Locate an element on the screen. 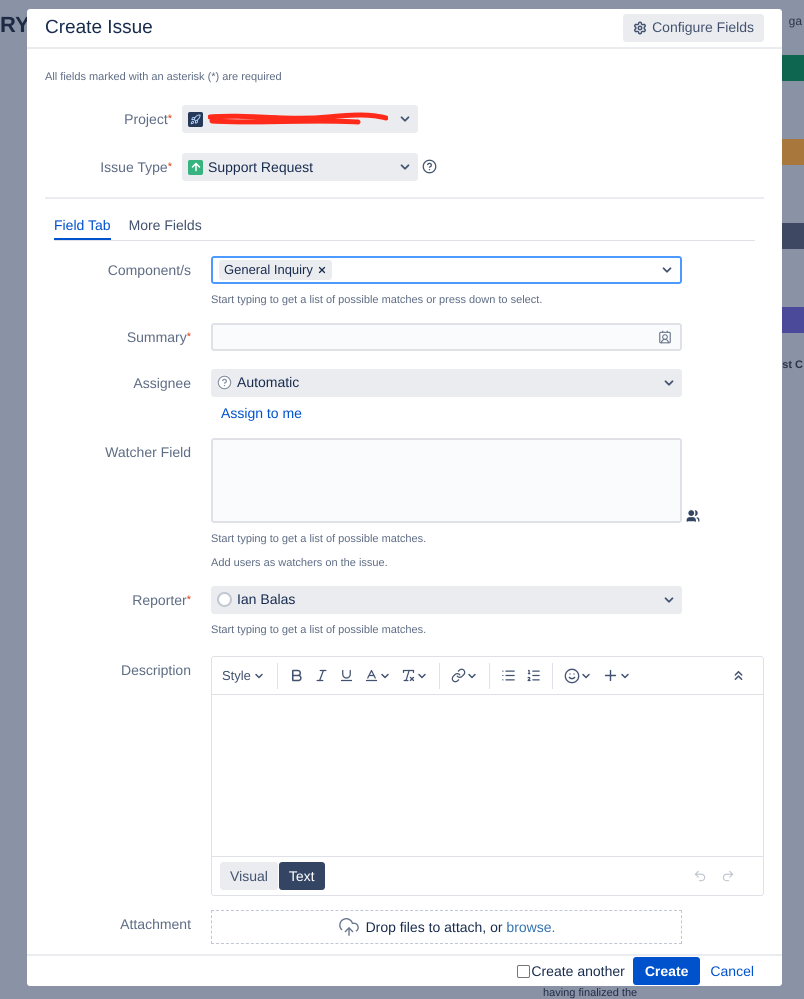 The height and width of the screenshot is (999, 804). dialog-title: Create Issue is located at coordinates (99, 28).